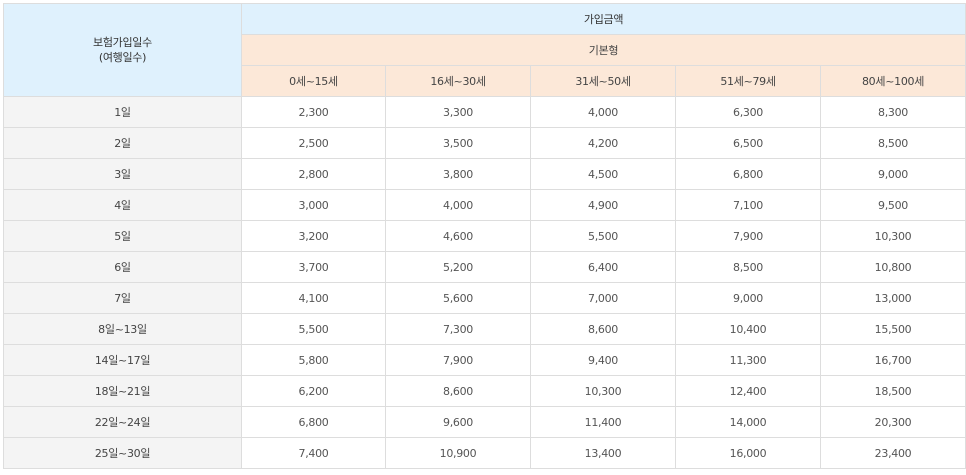 This screenshot has width=966, height=475. Describe the element at coordinates (458, 143) in the screenshot. I see `premium-cell: 3,500` at that location.